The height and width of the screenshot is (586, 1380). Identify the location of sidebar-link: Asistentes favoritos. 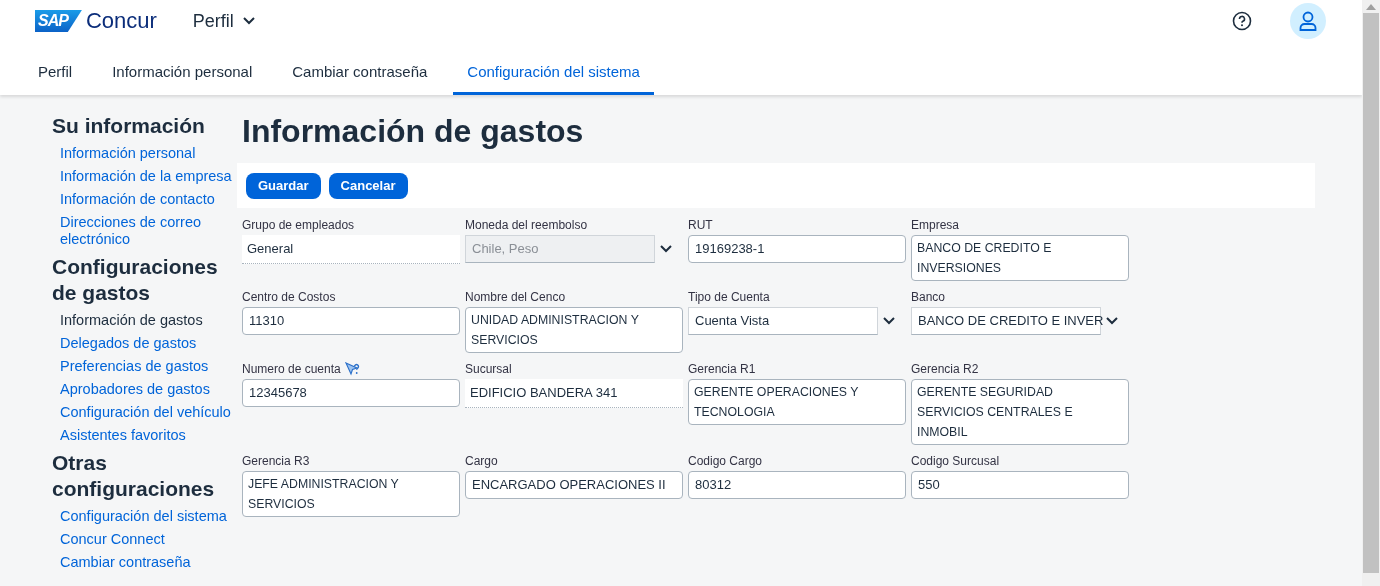
(144, 435).